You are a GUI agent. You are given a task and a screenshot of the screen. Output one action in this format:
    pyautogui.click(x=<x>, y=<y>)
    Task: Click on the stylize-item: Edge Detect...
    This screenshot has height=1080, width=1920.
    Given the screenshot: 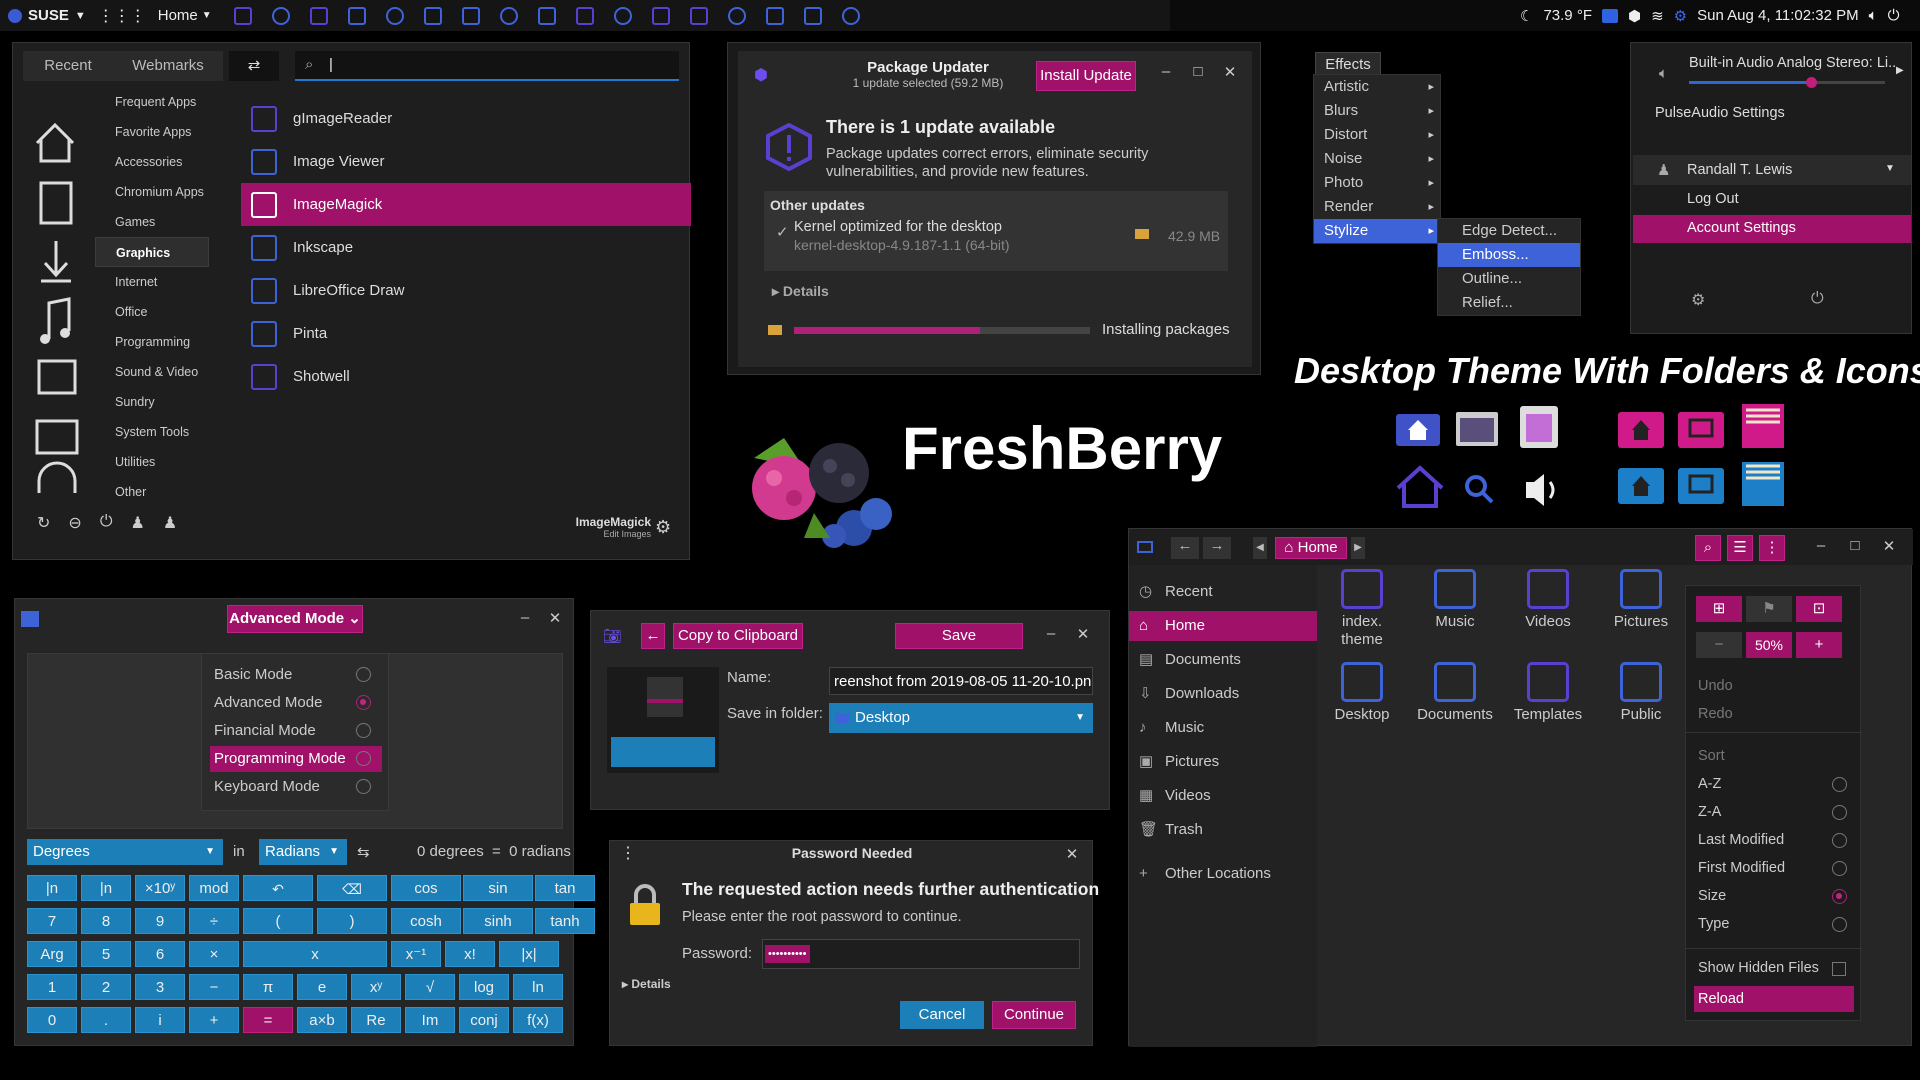 What is the action you would take?
    pyautogui.click(x=1509, y=231)
    